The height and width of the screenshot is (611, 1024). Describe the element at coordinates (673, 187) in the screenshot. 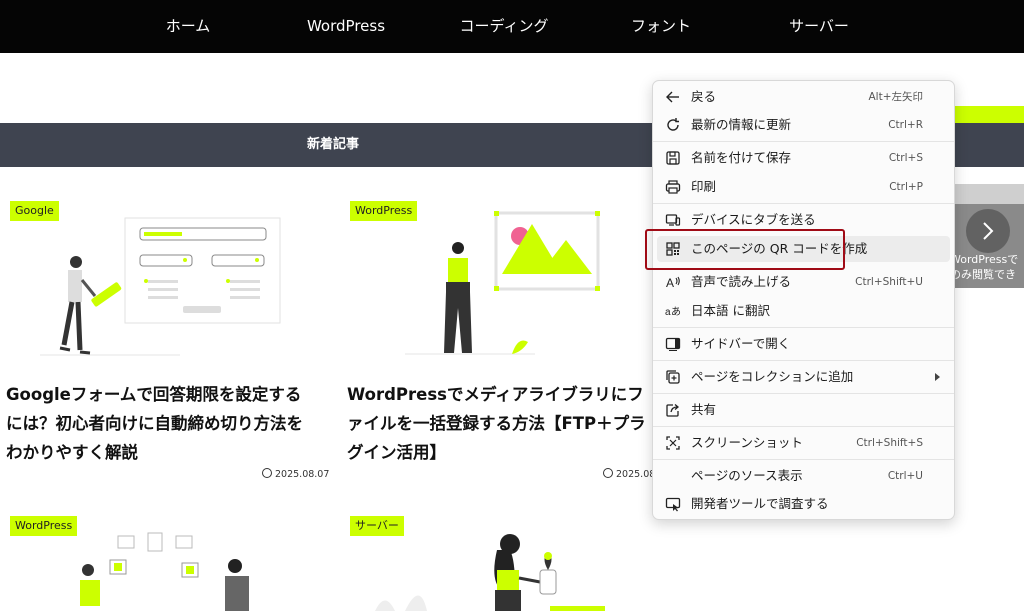

I see `print-icon` at that location.